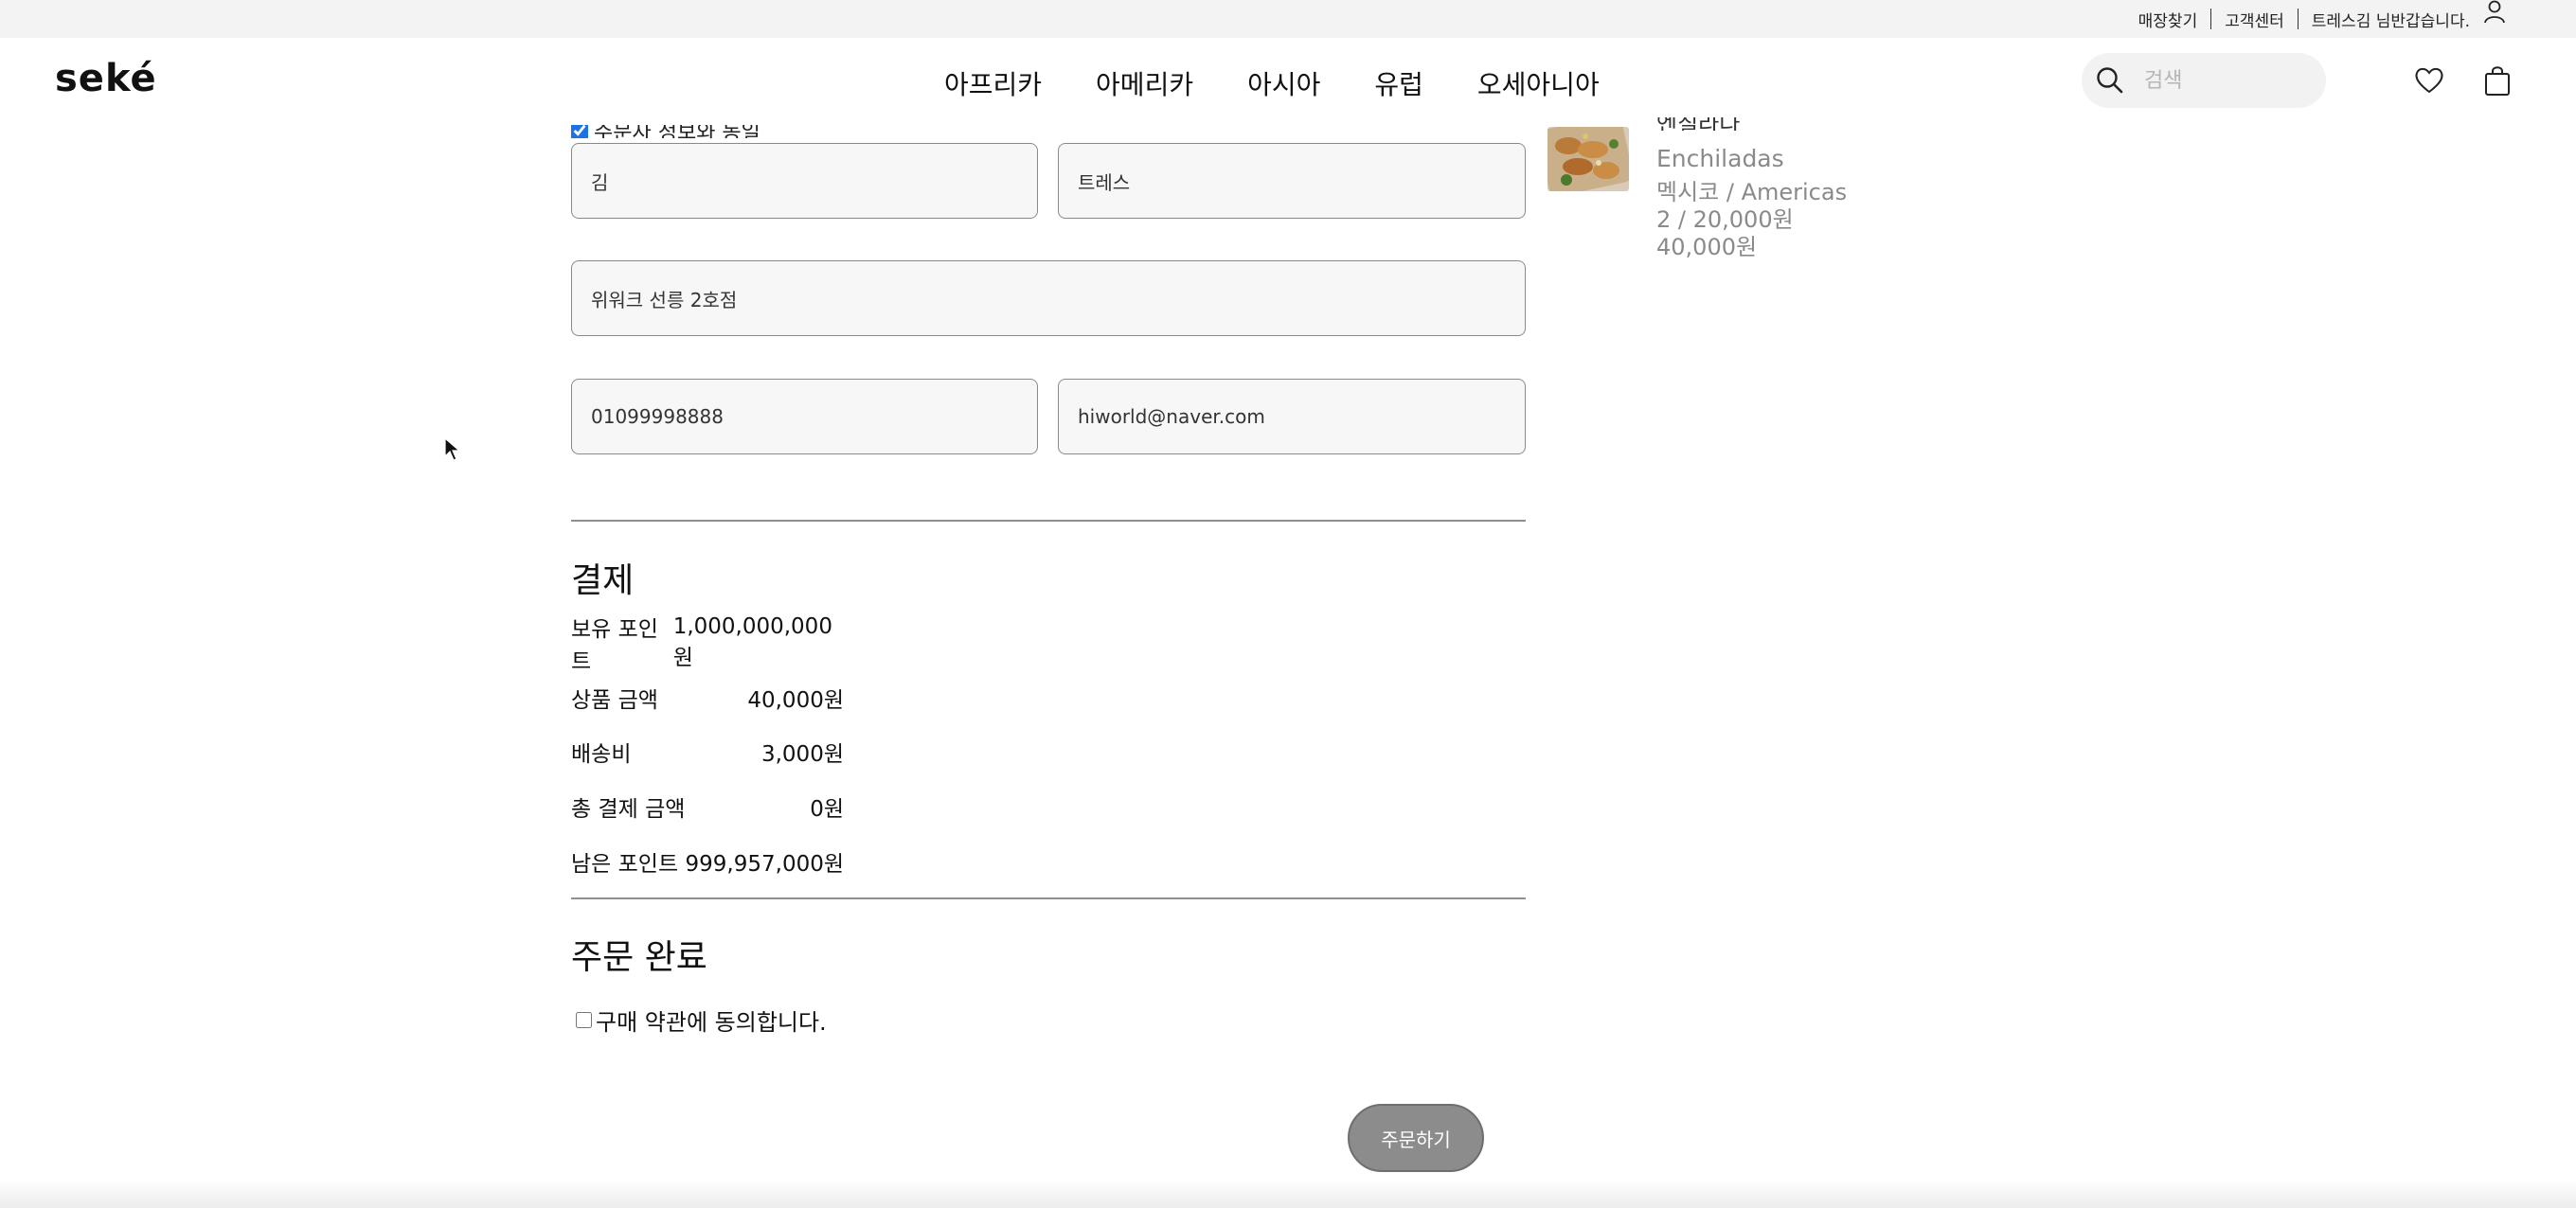 Image resolution: width=2576 pixels, height=1208 pixels. I want to click on search-icon, so click(2110, 80).